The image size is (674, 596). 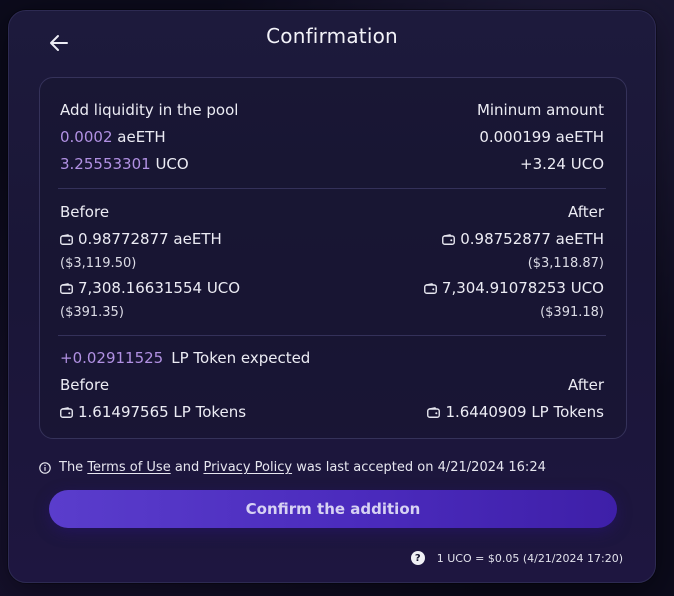 I want to click on token2-usd-before: ($391.35), so click(x=92, y=312).